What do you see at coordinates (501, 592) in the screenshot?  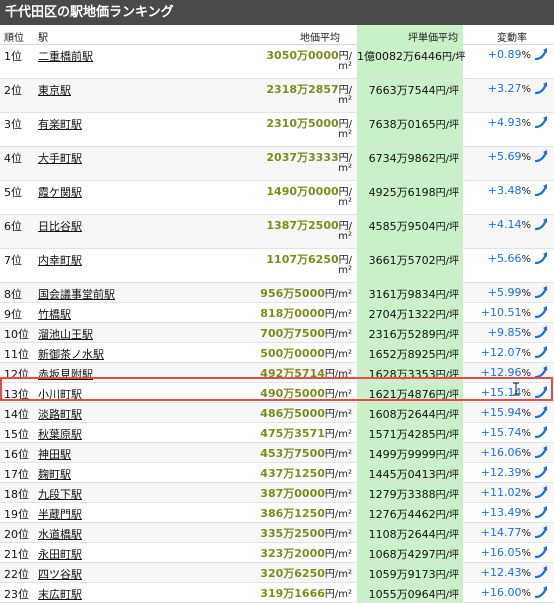 I see `change-value: +16.00` at bounding box center [501, 592].